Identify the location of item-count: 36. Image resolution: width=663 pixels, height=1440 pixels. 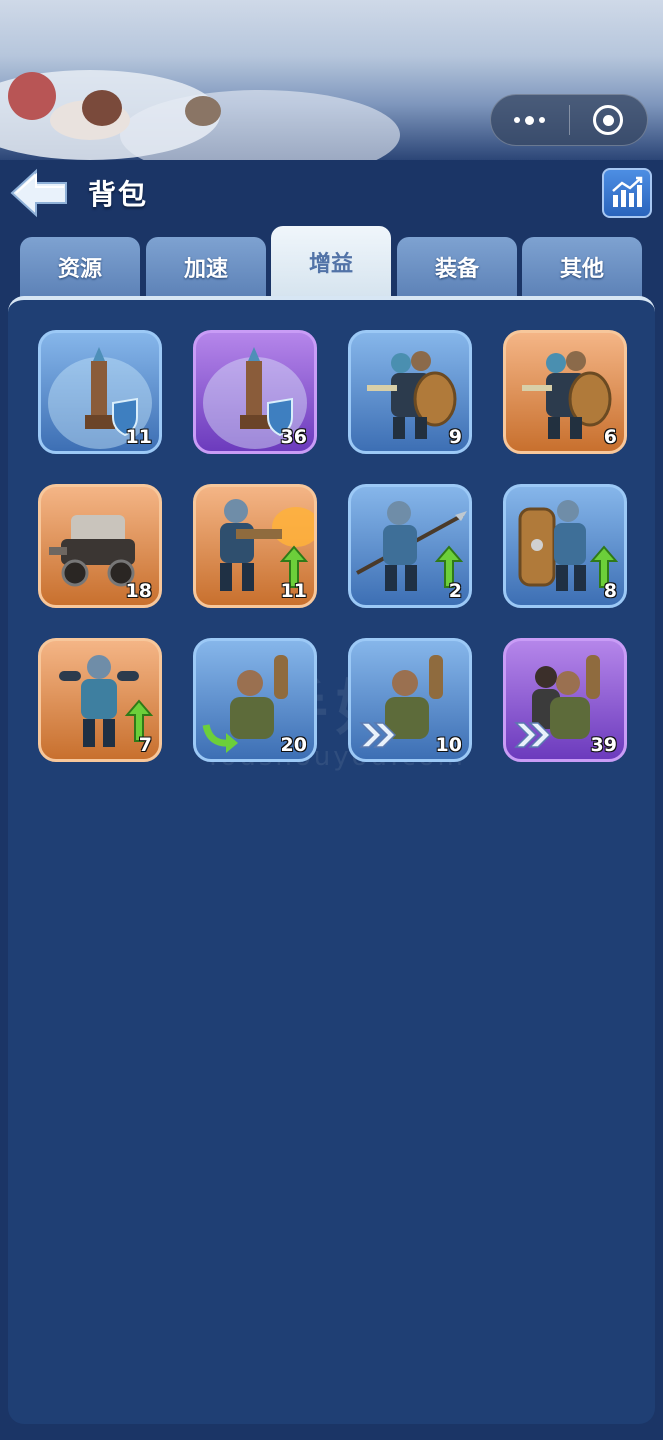
(293, 437).